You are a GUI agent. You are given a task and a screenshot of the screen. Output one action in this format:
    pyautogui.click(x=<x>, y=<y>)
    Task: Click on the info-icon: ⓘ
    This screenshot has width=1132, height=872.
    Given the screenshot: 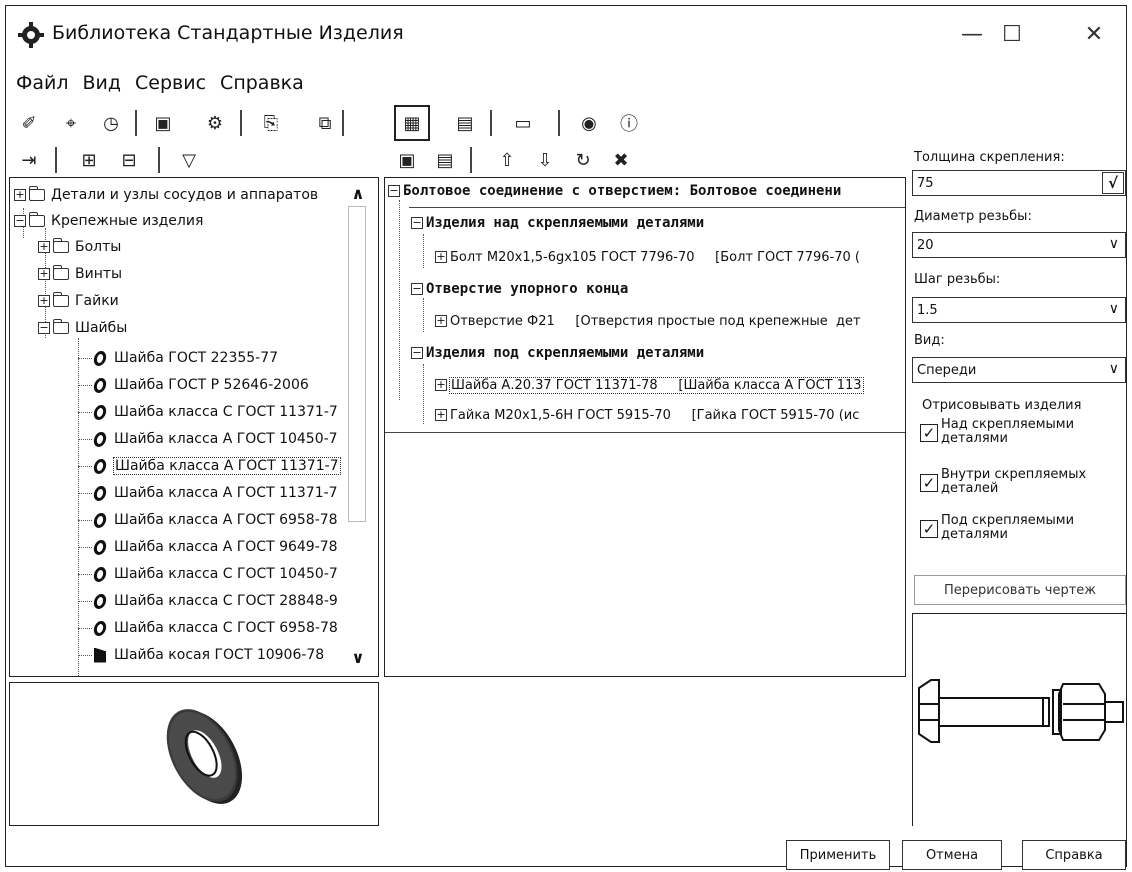 What is the action you would take?
    pyautogui.click(x=629, y=123)
    